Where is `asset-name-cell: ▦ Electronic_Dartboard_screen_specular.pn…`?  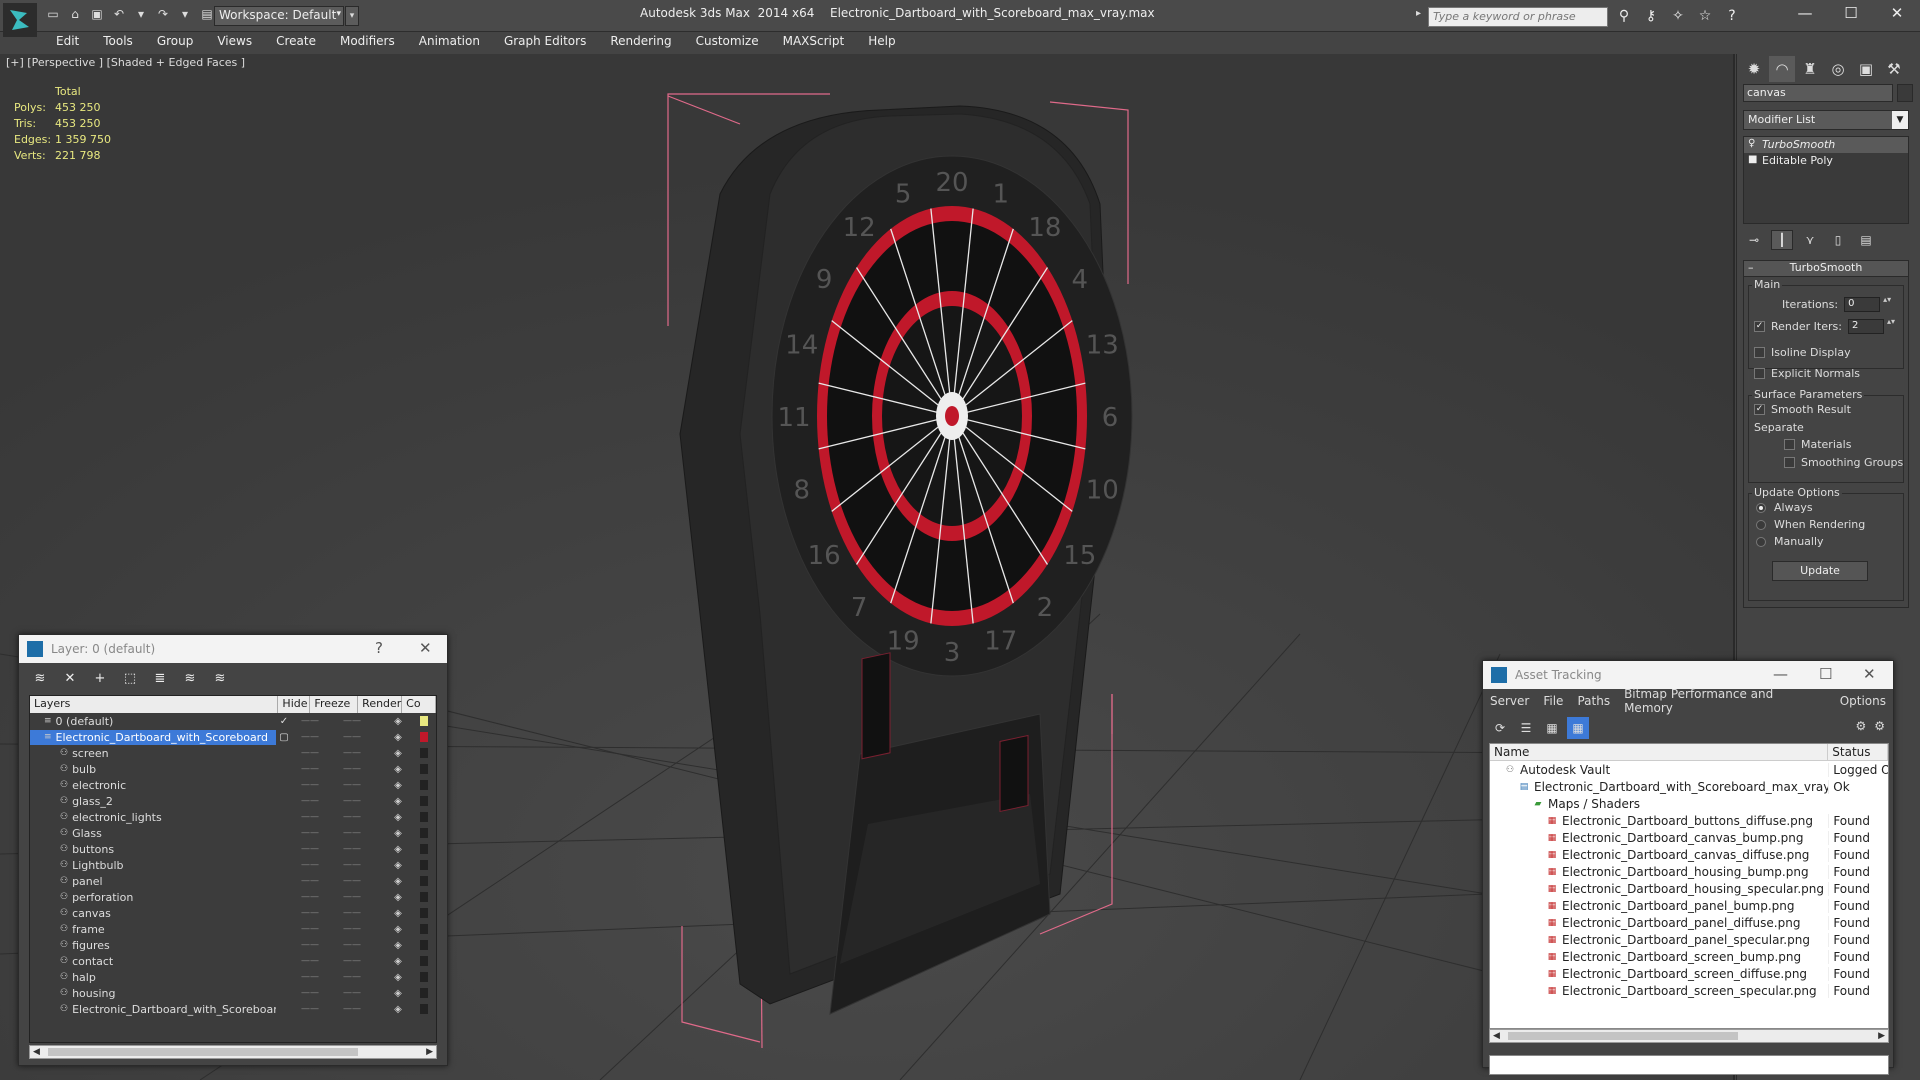 asset-name-cell: ▦ Electronic_Dartboard_screen_specular.pn… is located at coordinates (1659, 991).